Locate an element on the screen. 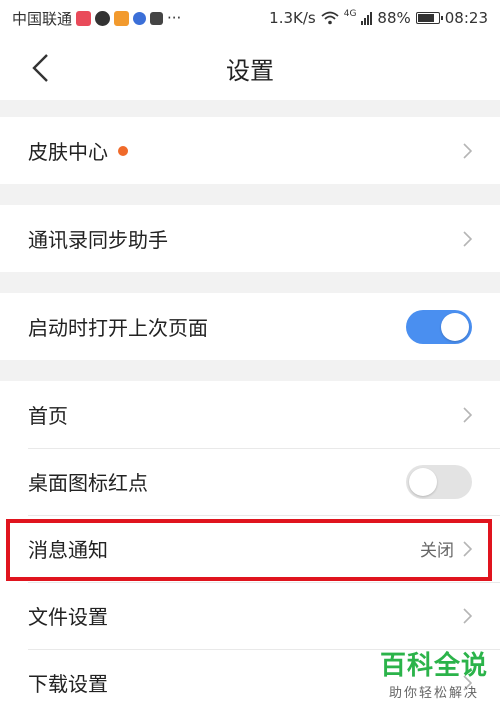 The height and width of the screenshot is (707, 500). status-bar: 中国联通 ··· 1.3K/s 4G 88% 08:23 is located at coordinates (250, 18).